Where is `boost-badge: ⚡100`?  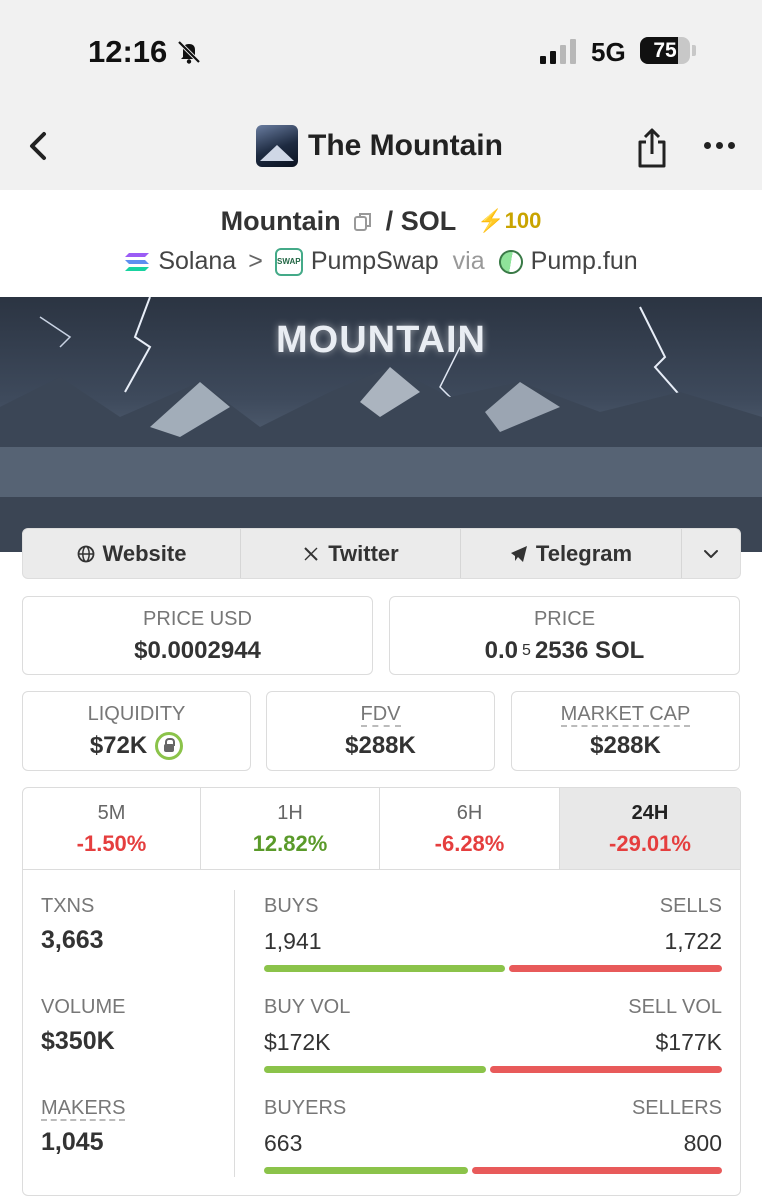 boost-badge: ⚡100 is located at coordinates (509, 220).